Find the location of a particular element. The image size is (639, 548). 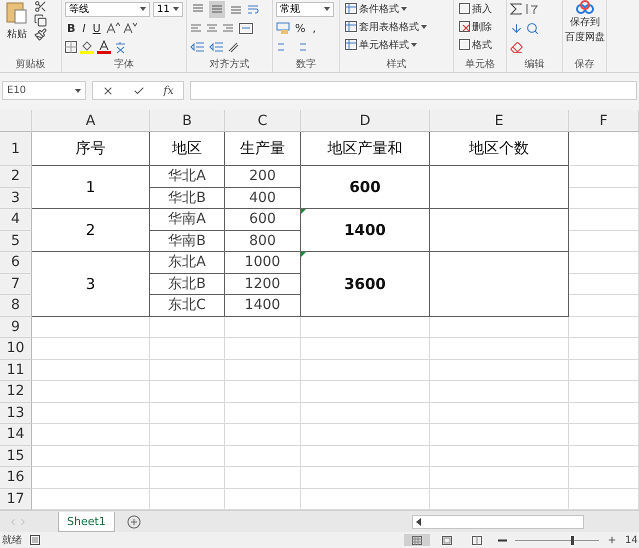

row-header: 5 is located at coordinates (16, 241).